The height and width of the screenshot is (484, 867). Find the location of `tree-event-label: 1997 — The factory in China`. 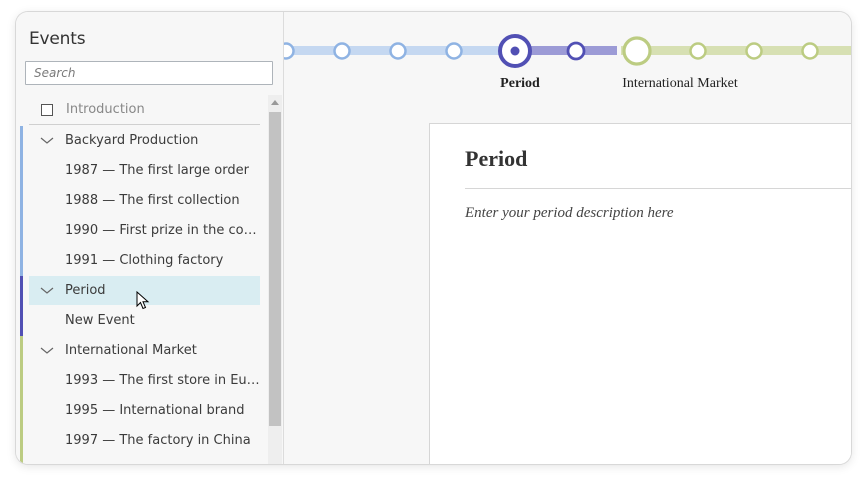

tree-event-label: 1997 — The factory in China is located at coordinates (158, 440).